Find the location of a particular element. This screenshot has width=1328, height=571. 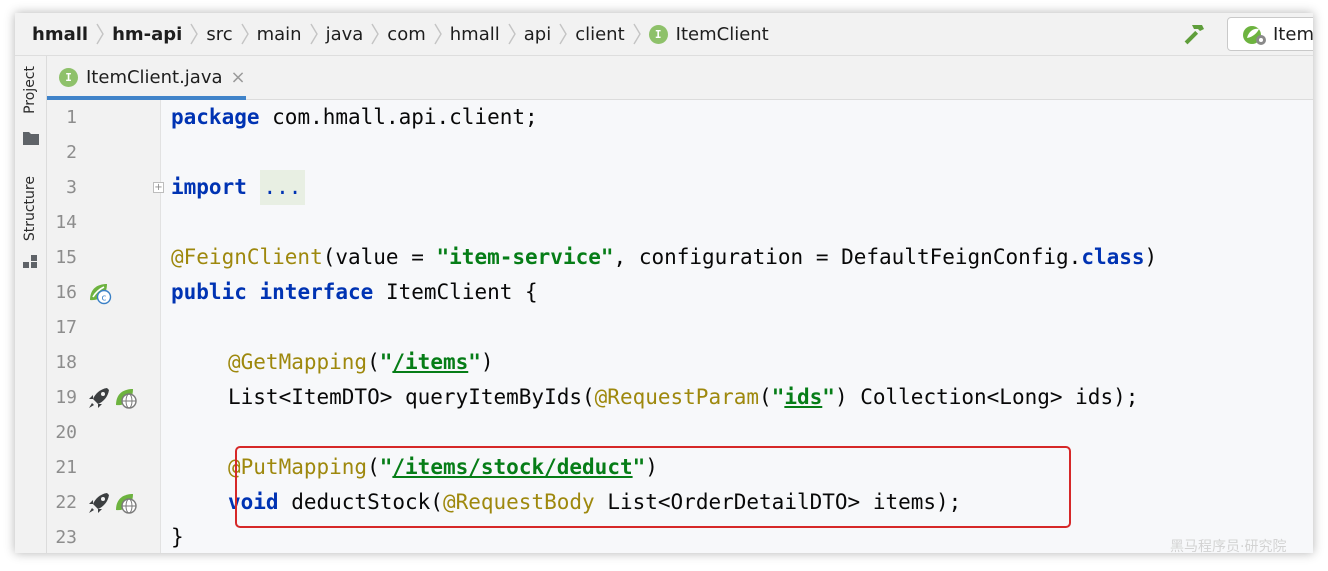

line-text: @GetMapping("/items") is located at coordinates (361, 362).